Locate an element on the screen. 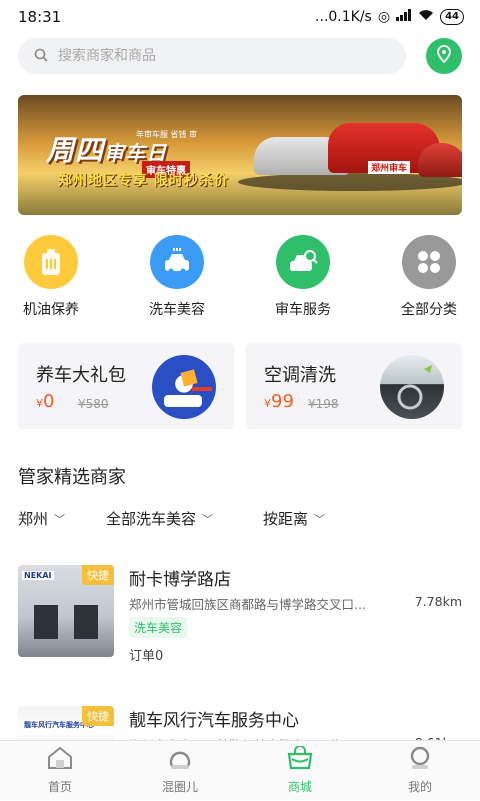  shop-service-tag: 洗车美容 is located at coordinates (158, 627).